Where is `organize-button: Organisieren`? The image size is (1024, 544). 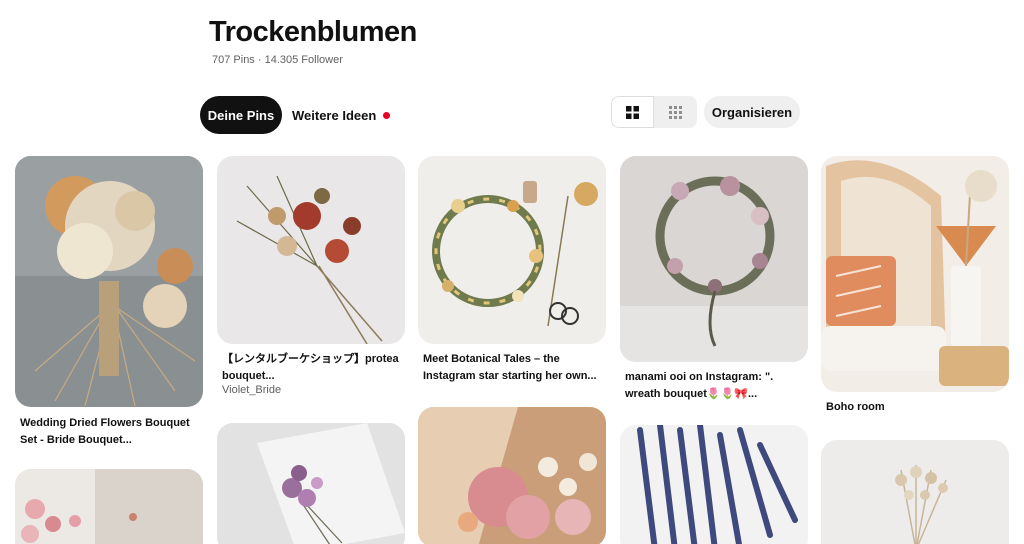 organize-button: Organisieren is located at coordinates (752, 112).